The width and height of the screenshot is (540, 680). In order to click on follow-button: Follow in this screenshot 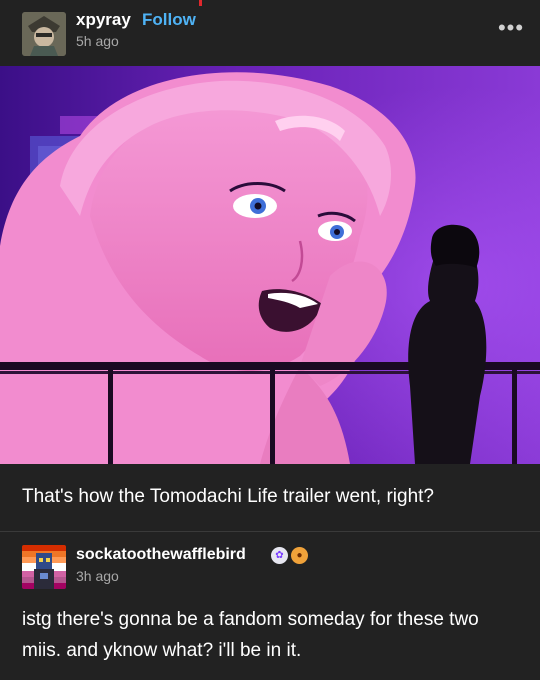, I will do `click(169, 20)`.